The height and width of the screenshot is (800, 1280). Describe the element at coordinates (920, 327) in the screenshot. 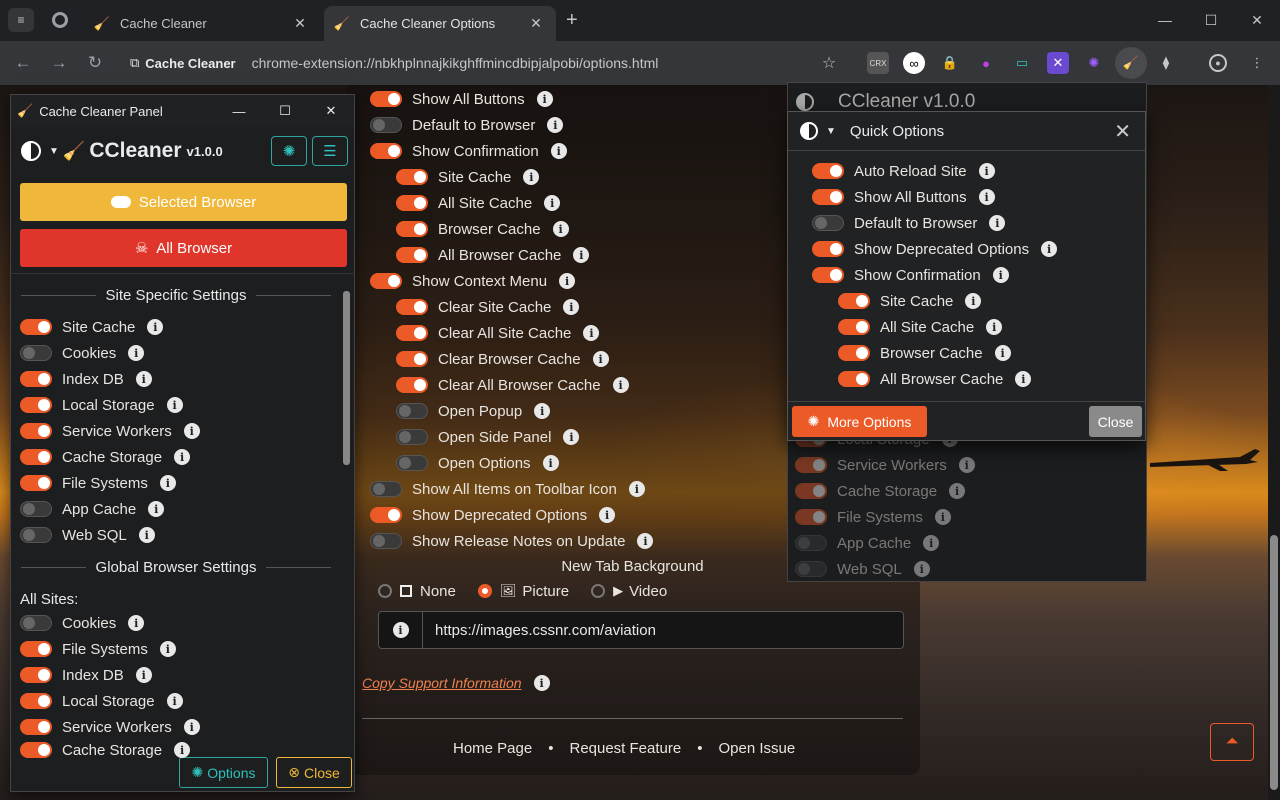

I see `toggle-row: All Site Cache i` at that location.